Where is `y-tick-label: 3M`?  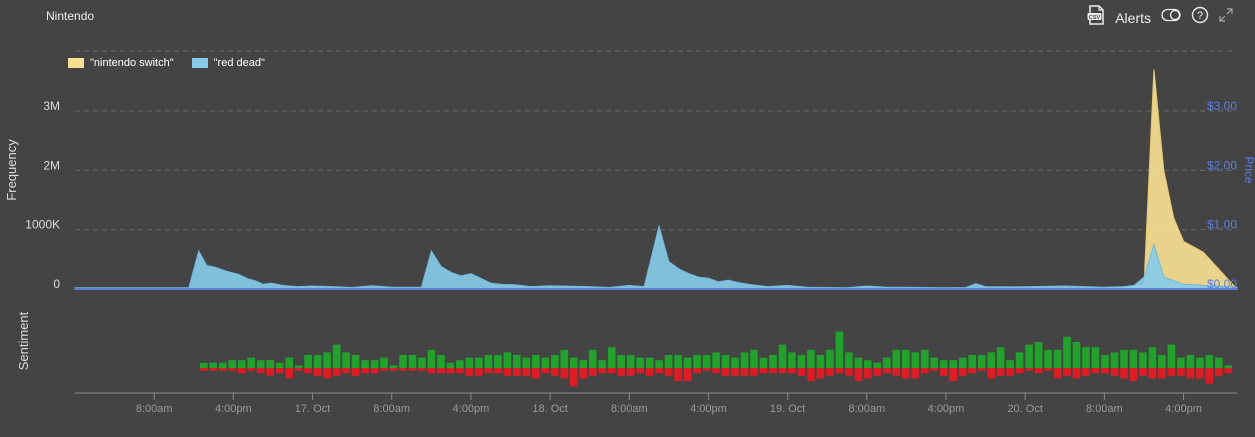 y-tick-label: 3M is located at coordinates (51, 106).